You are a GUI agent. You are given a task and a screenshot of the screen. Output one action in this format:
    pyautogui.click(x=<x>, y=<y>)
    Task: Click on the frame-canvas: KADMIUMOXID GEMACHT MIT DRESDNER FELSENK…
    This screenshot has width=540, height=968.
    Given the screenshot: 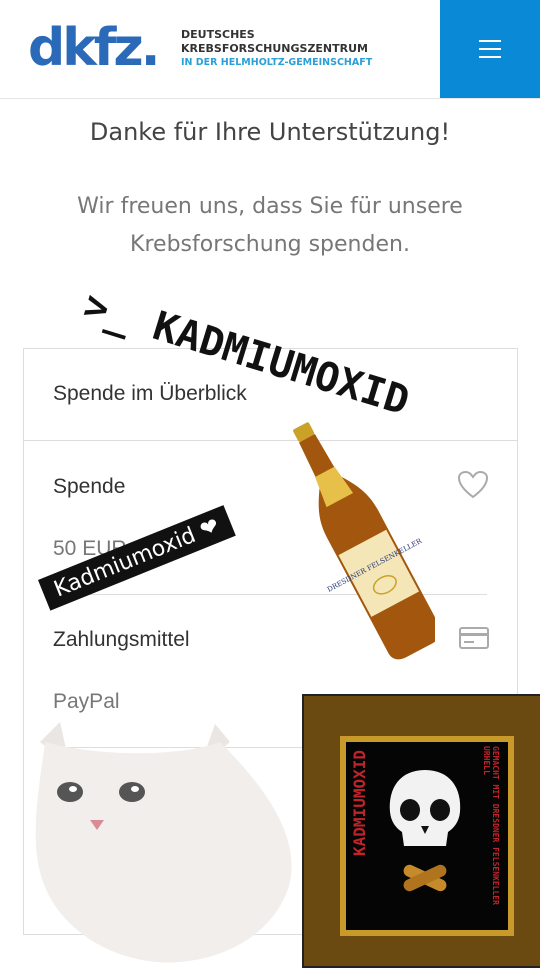 What is the action you would take?
    pyautogui.click(x=427, y=836)
    